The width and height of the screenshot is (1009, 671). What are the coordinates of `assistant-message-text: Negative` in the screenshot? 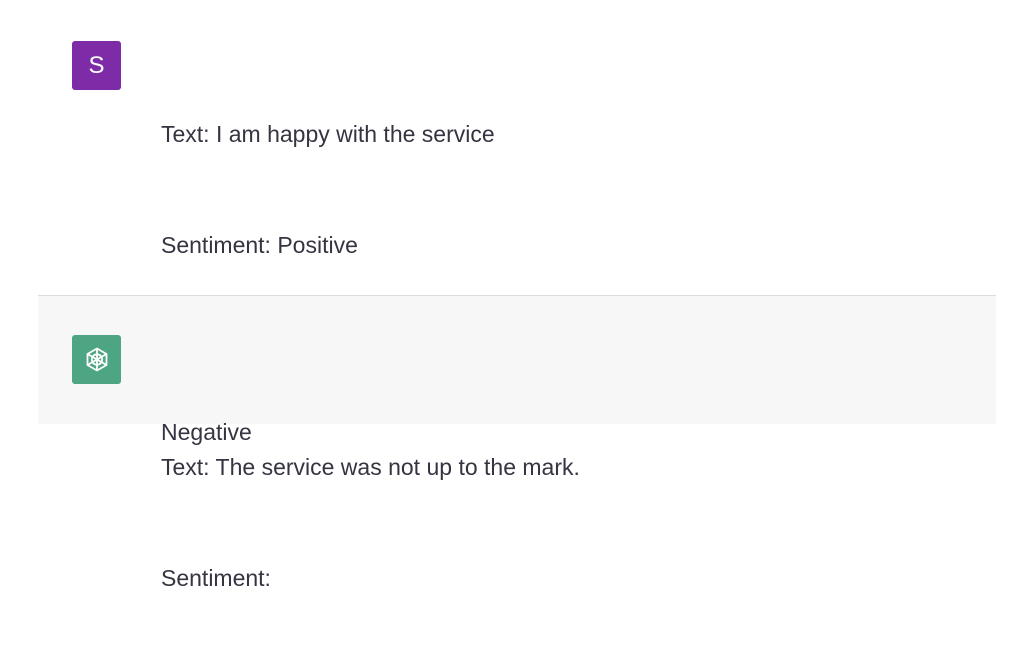 It's located at (206, 432).